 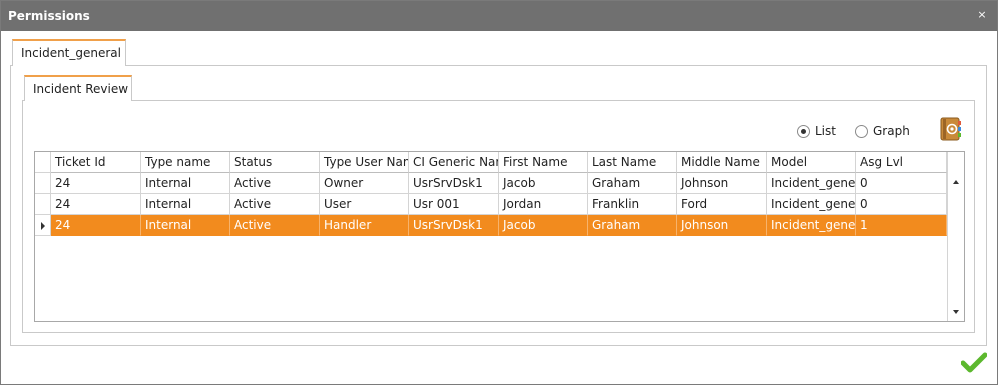 I want to click on cell-middle-name: Ford, so click(x=722, y=204).